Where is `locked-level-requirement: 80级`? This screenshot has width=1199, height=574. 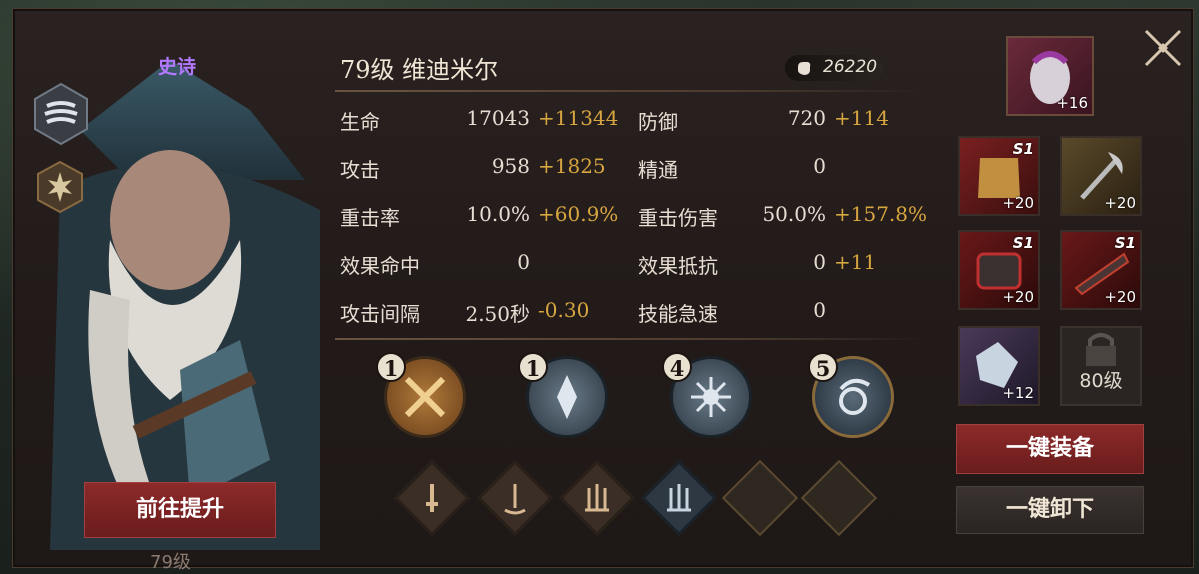 locked-level-requirement: 80级 is located at coordinates (1101, 381).